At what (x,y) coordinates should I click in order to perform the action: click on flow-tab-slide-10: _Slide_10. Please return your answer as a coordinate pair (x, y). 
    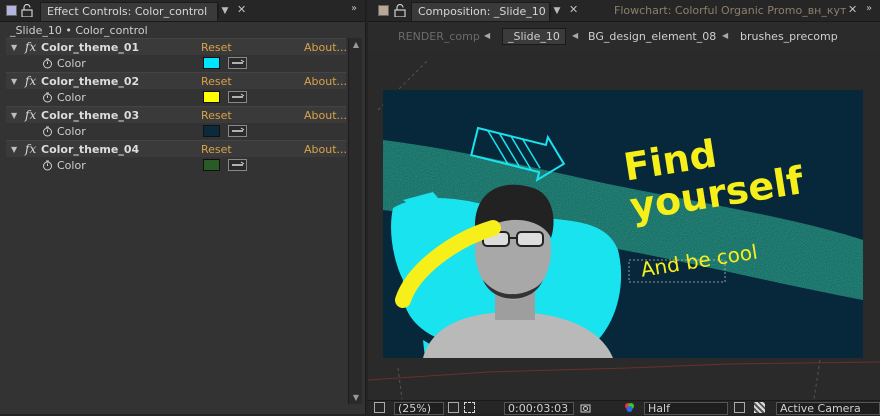
    Looking at the image, I should click on (534, 36).